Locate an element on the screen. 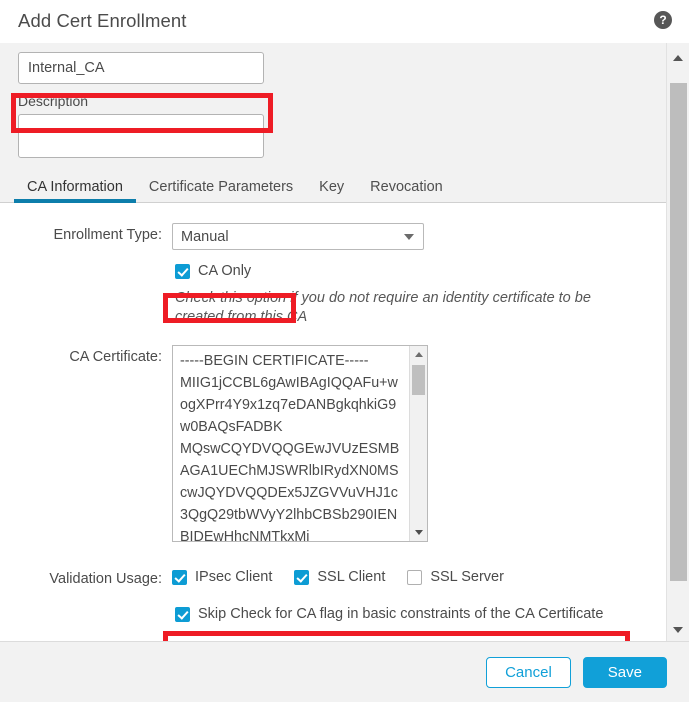 The width and height of the screenshot is (689, 702). enrollment-type-row: Enrollment Type: Manual is located at coordinates (333, 236).